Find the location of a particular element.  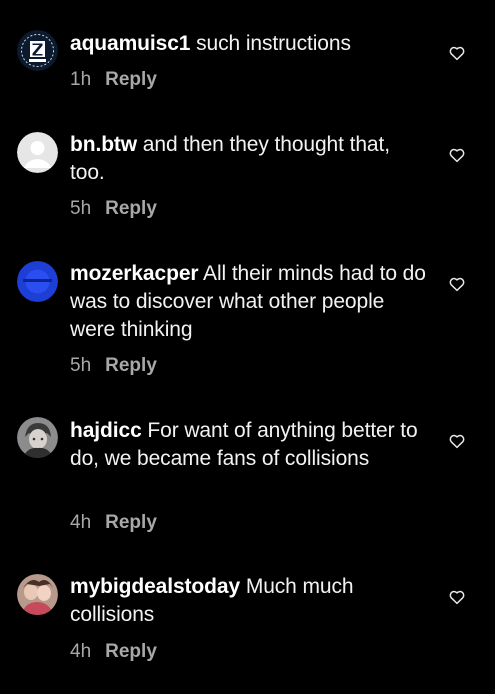

comment-body: such instructions is located at coordinates (273, 43).